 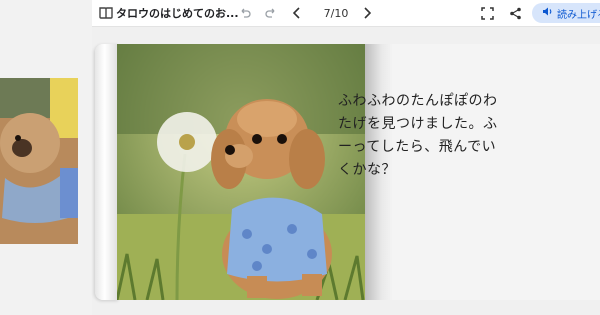 What do you see at coordinates (297, 13) in the screenshot?
I see `chevron-left-icon` at bounding box center [297, 13].